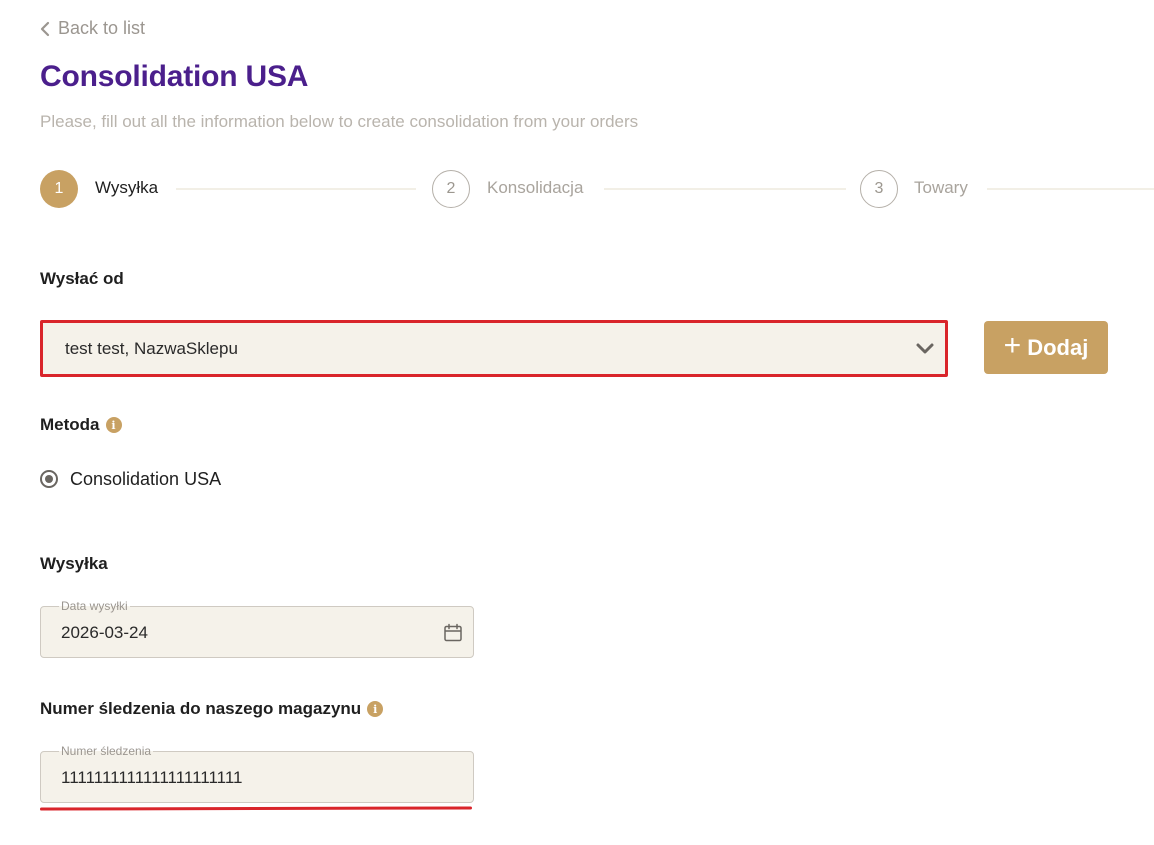 This screenshot has width=1154, height=845. I want to click on method-heading: Metoda i, so click(81, 425).